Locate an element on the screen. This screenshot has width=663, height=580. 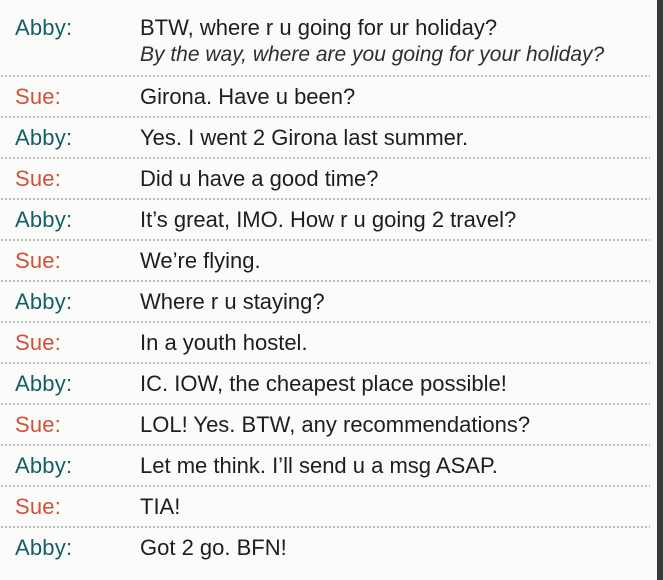
dialogue-row: Sue: In a youth hostel. is located at coordinates (325, 343).